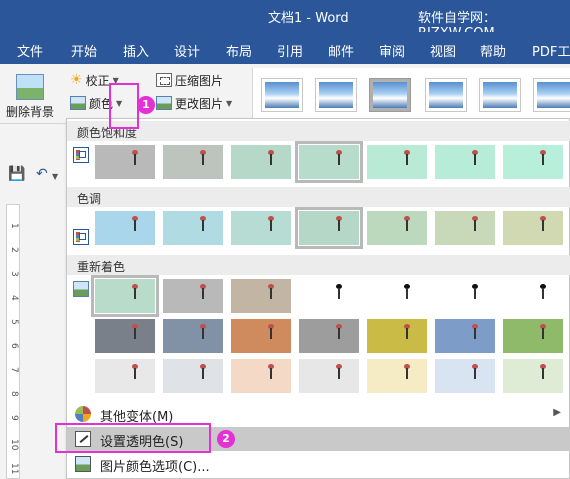 Image resolution: width=570 pixels, height=479 pixels. I want to click on picture-color-icon, so click(78, 103).